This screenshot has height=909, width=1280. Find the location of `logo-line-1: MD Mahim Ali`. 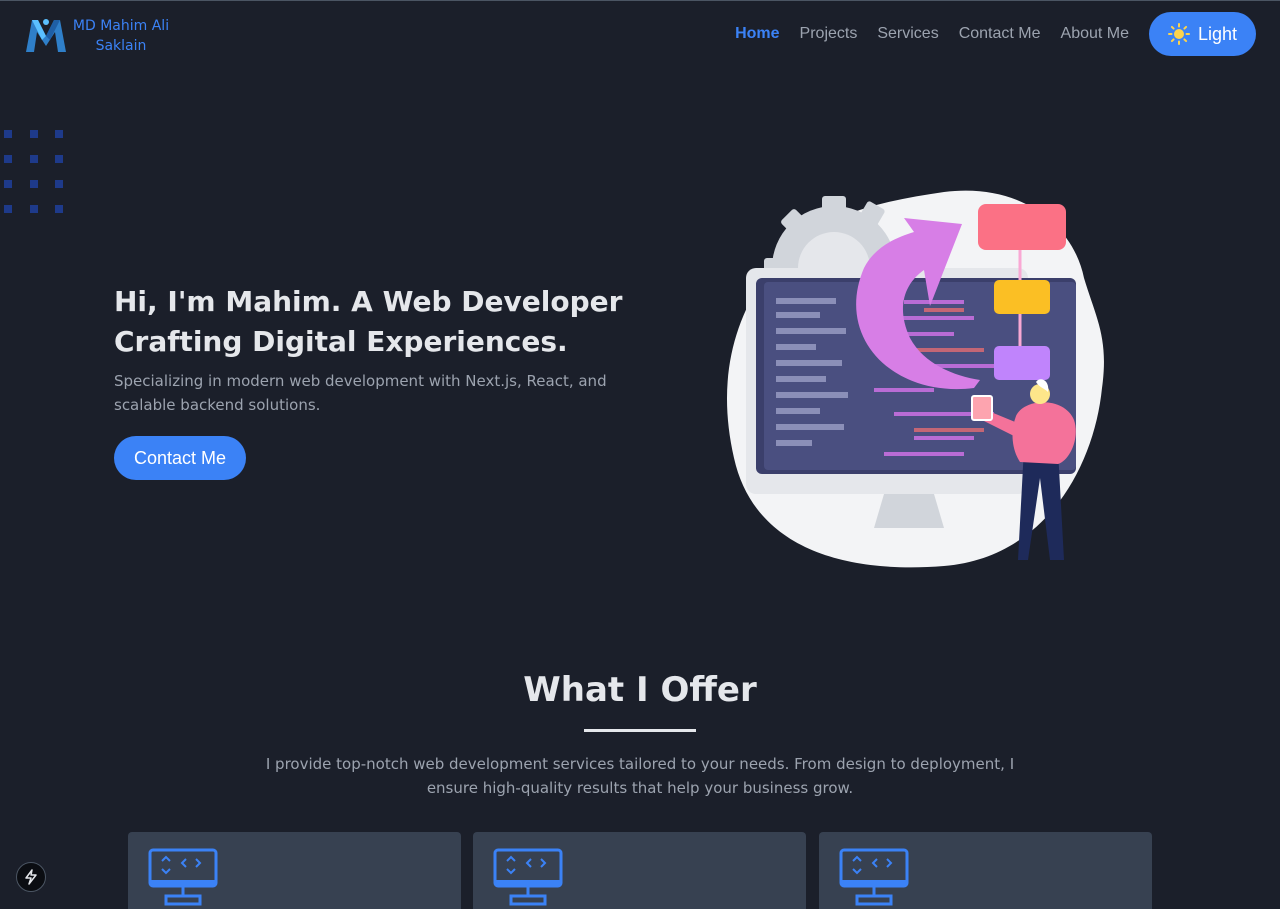

logo-line-1: MD Mahim Ali is located at coordinates (121, 26).